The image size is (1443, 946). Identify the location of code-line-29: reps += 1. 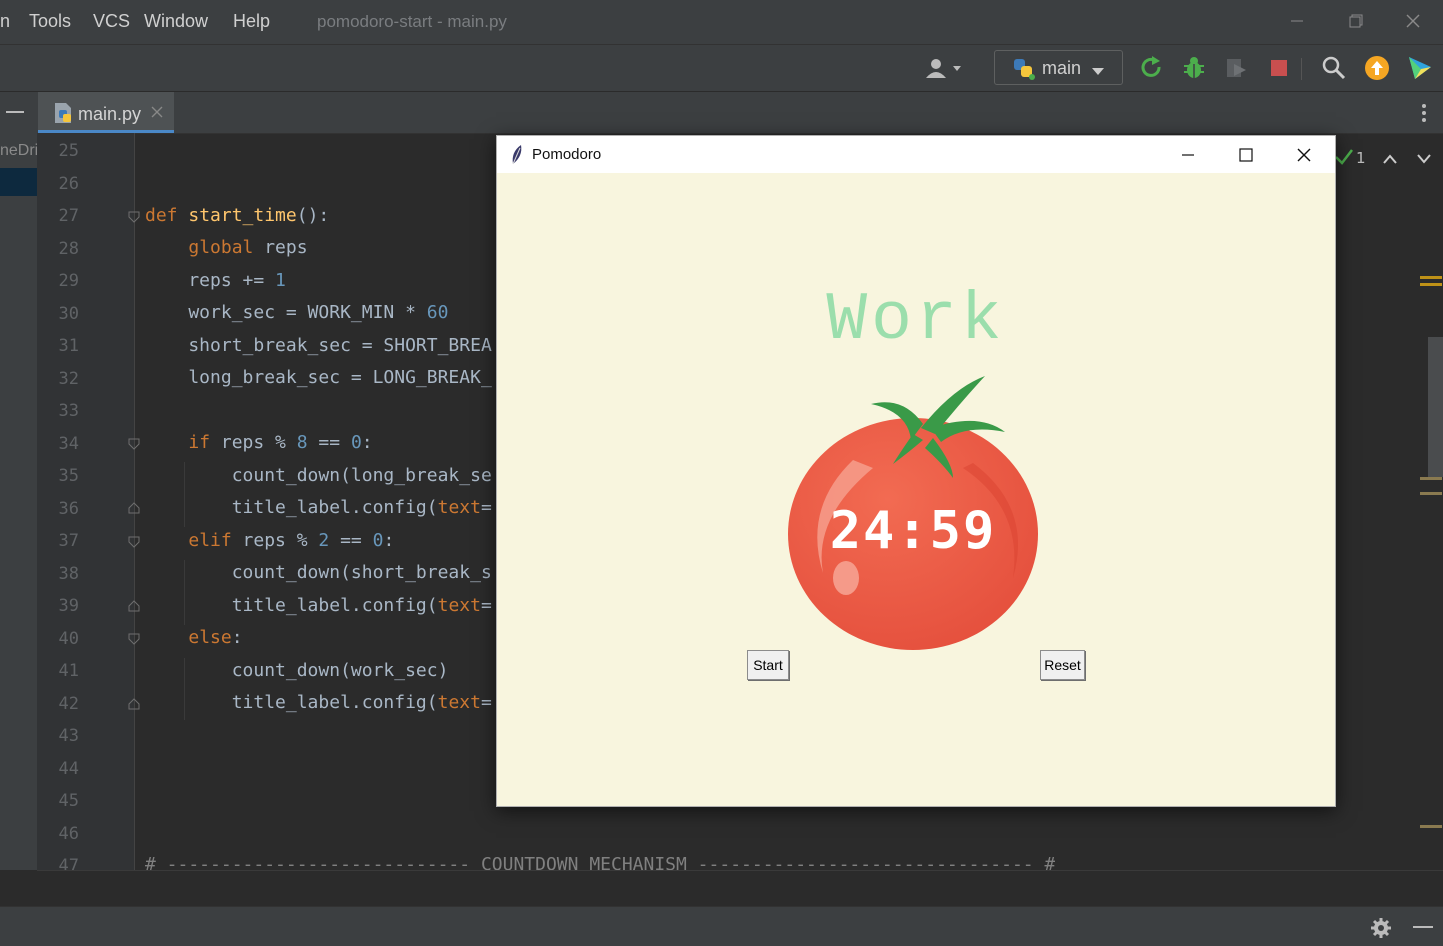
(215, 280).